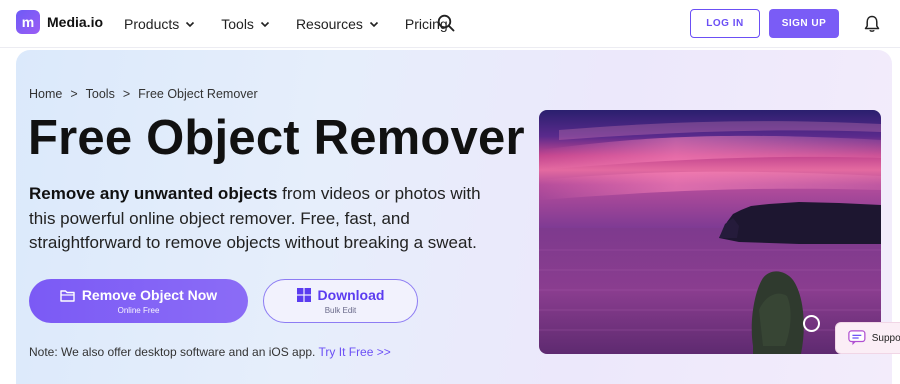 The height and width of the screenshot is (384, 900). Describe the element at coordinates (198, 94) in the screenshot. I see `breadcrumb-current: Free Object Remover` at that location.